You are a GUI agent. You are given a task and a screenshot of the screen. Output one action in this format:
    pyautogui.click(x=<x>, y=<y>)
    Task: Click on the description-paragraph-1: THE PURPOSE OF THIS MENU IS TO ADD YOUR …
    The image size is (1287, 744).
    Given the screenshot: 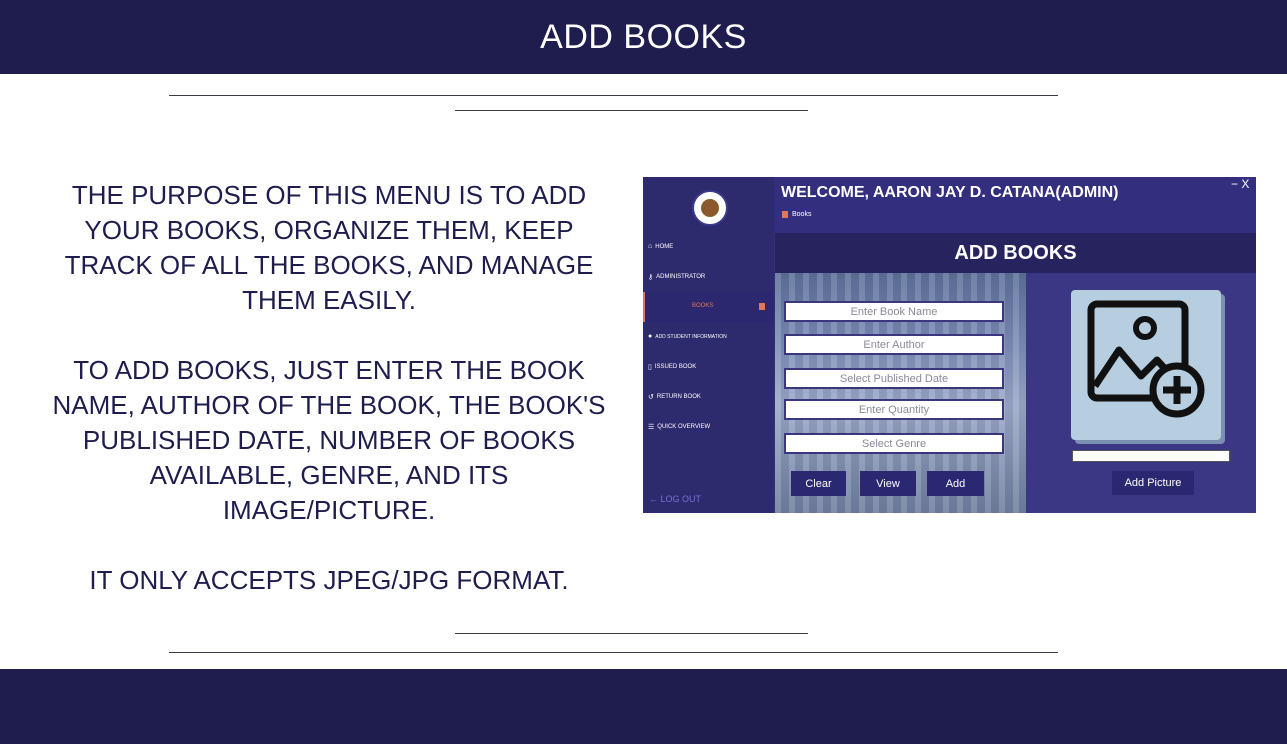 What is the action you would take?
    pyautogui.click(x=329, y=247)
    